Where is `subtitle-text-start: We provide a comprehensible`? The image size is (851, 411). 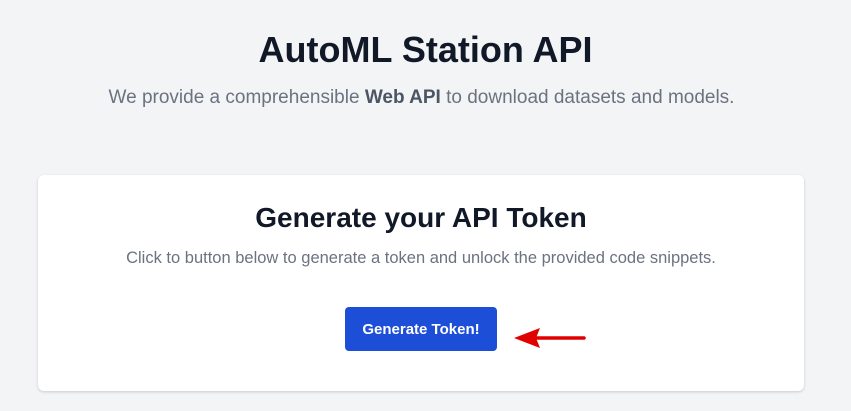 subtitle-text-start: We provide a comprehensible is located at coordinates (236, 97).